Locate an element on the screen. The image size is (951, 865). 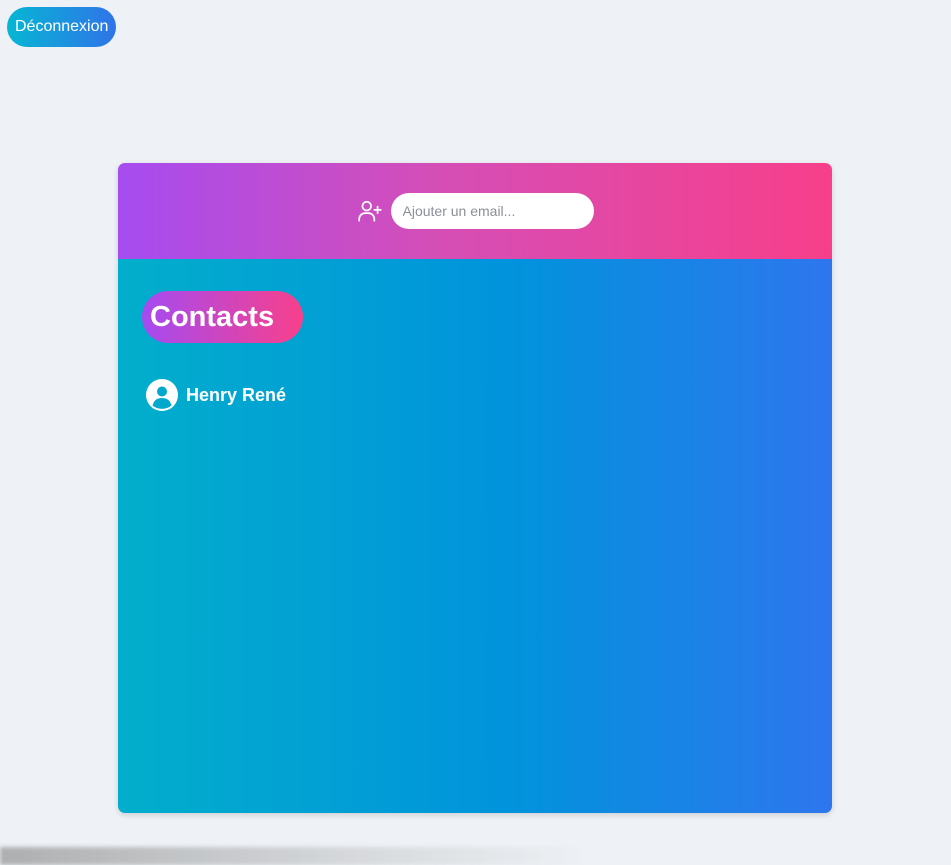
user-circle-icon is located at coordinates (162, 395).